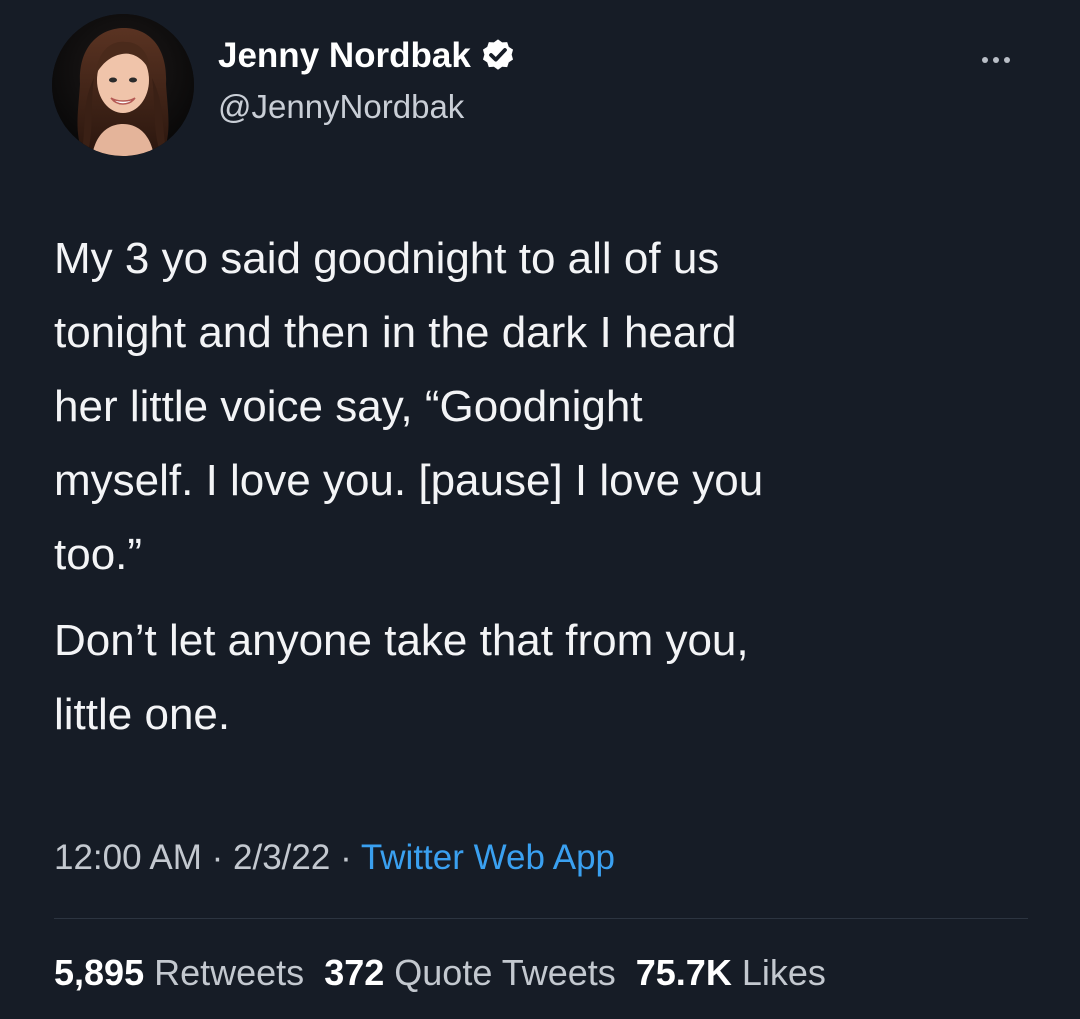 This screenshot has width=1080, height=1019. Describe the element at coordinates (128, 857) in the screenshot. I see `tweet-time: 12:00 AM` at that location.